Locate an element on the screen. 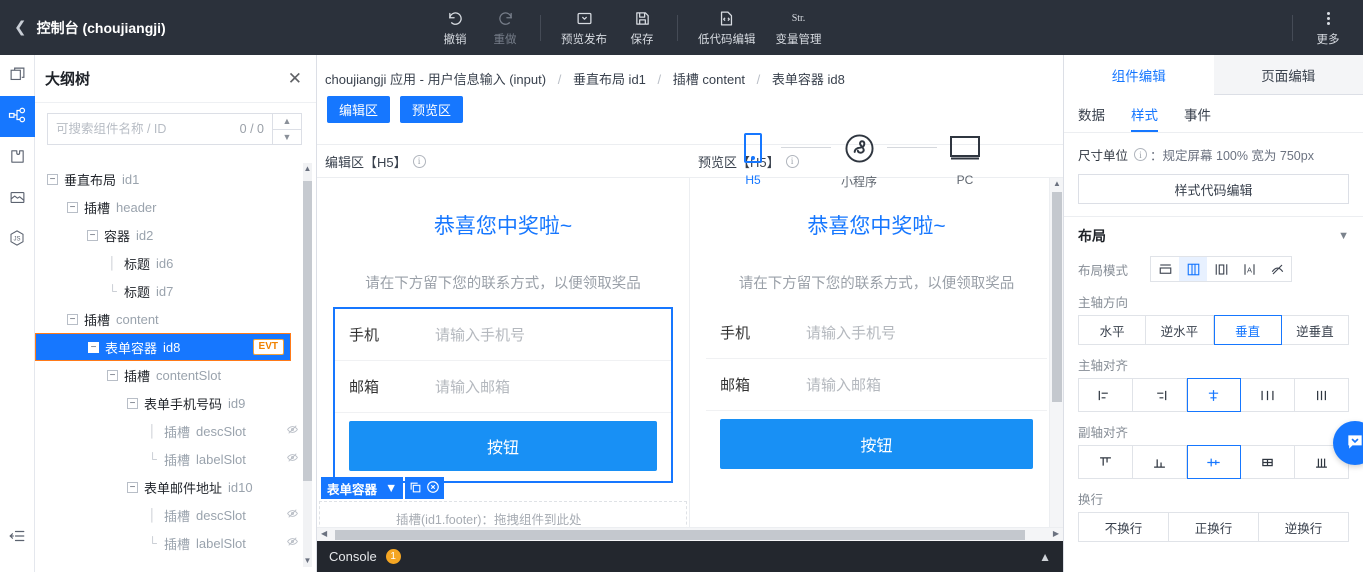 Image resolution: width=1363 pixels, height=572 pixels. tree-item-id8: − 表单容器 id8 EVT is located at coordinates (163, 347).